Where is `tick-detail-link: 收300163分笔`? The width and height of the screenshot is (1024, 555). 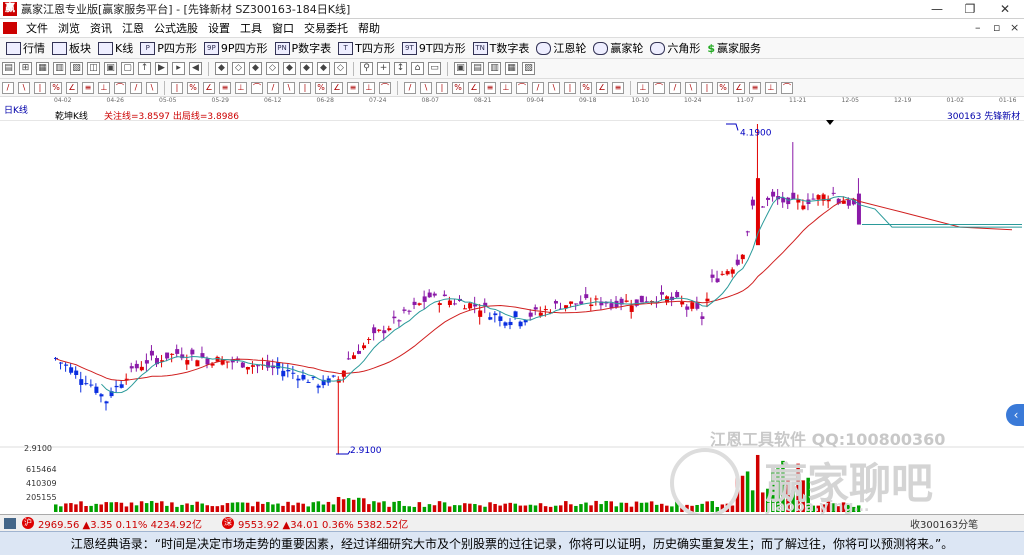 tick-detail-link: 收300163分笔 is located at coordinates (944, 523).